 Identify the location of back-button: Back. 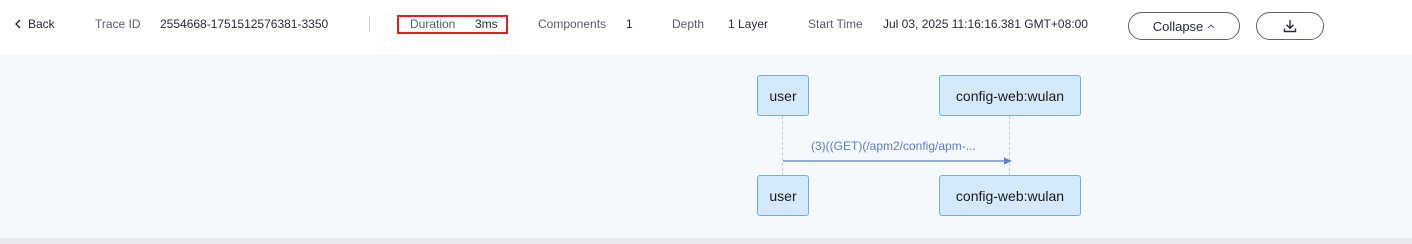
(34, 24).